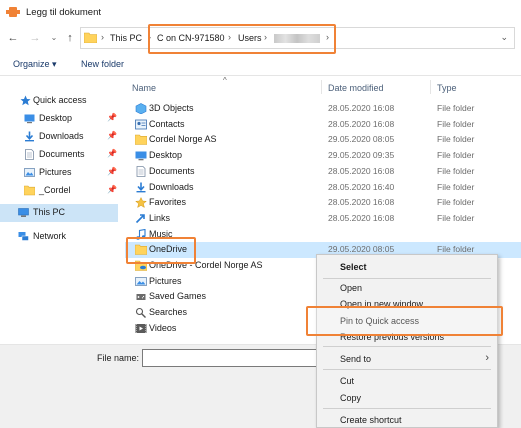 The height and width of the screenshot is (428, 521). What do you see at coordinates (407, 420) in the screenshot?
I see `menu-item-create-shortcut: Create shortcut` at bounding box center [407, 420].